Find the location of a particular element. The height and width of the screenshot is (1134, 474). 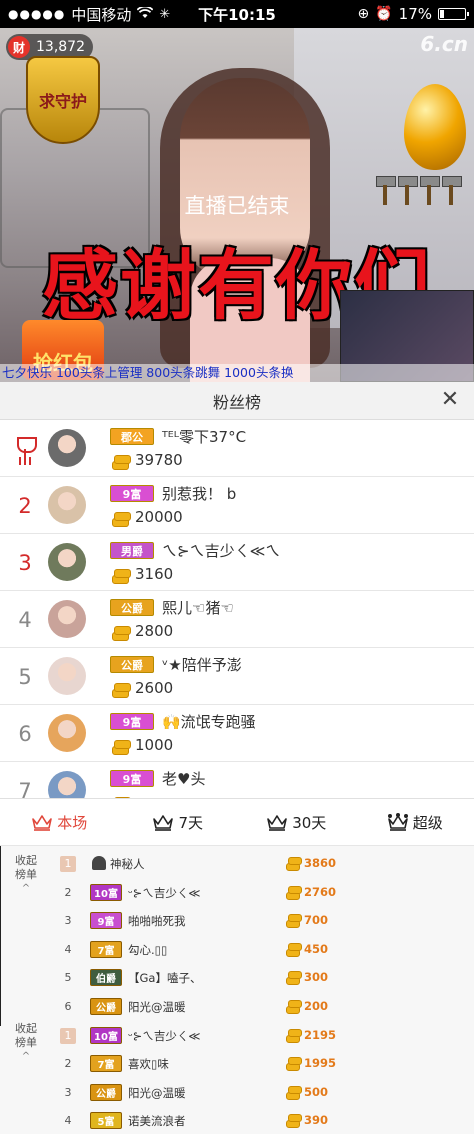

fan-row: 5 公爵 ᵛ★陪伴予澎 2600 is located at coordinates (237, 676).